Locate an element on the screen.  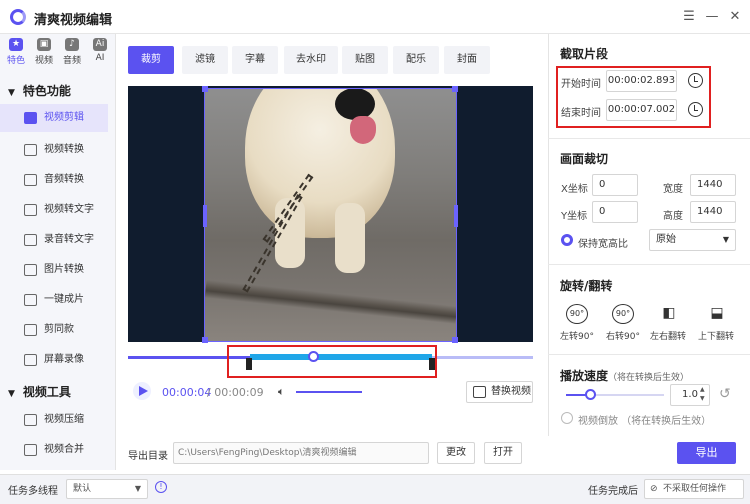
keep-ratio-label: 保持宽高比 is located at coordinates (603, 244).